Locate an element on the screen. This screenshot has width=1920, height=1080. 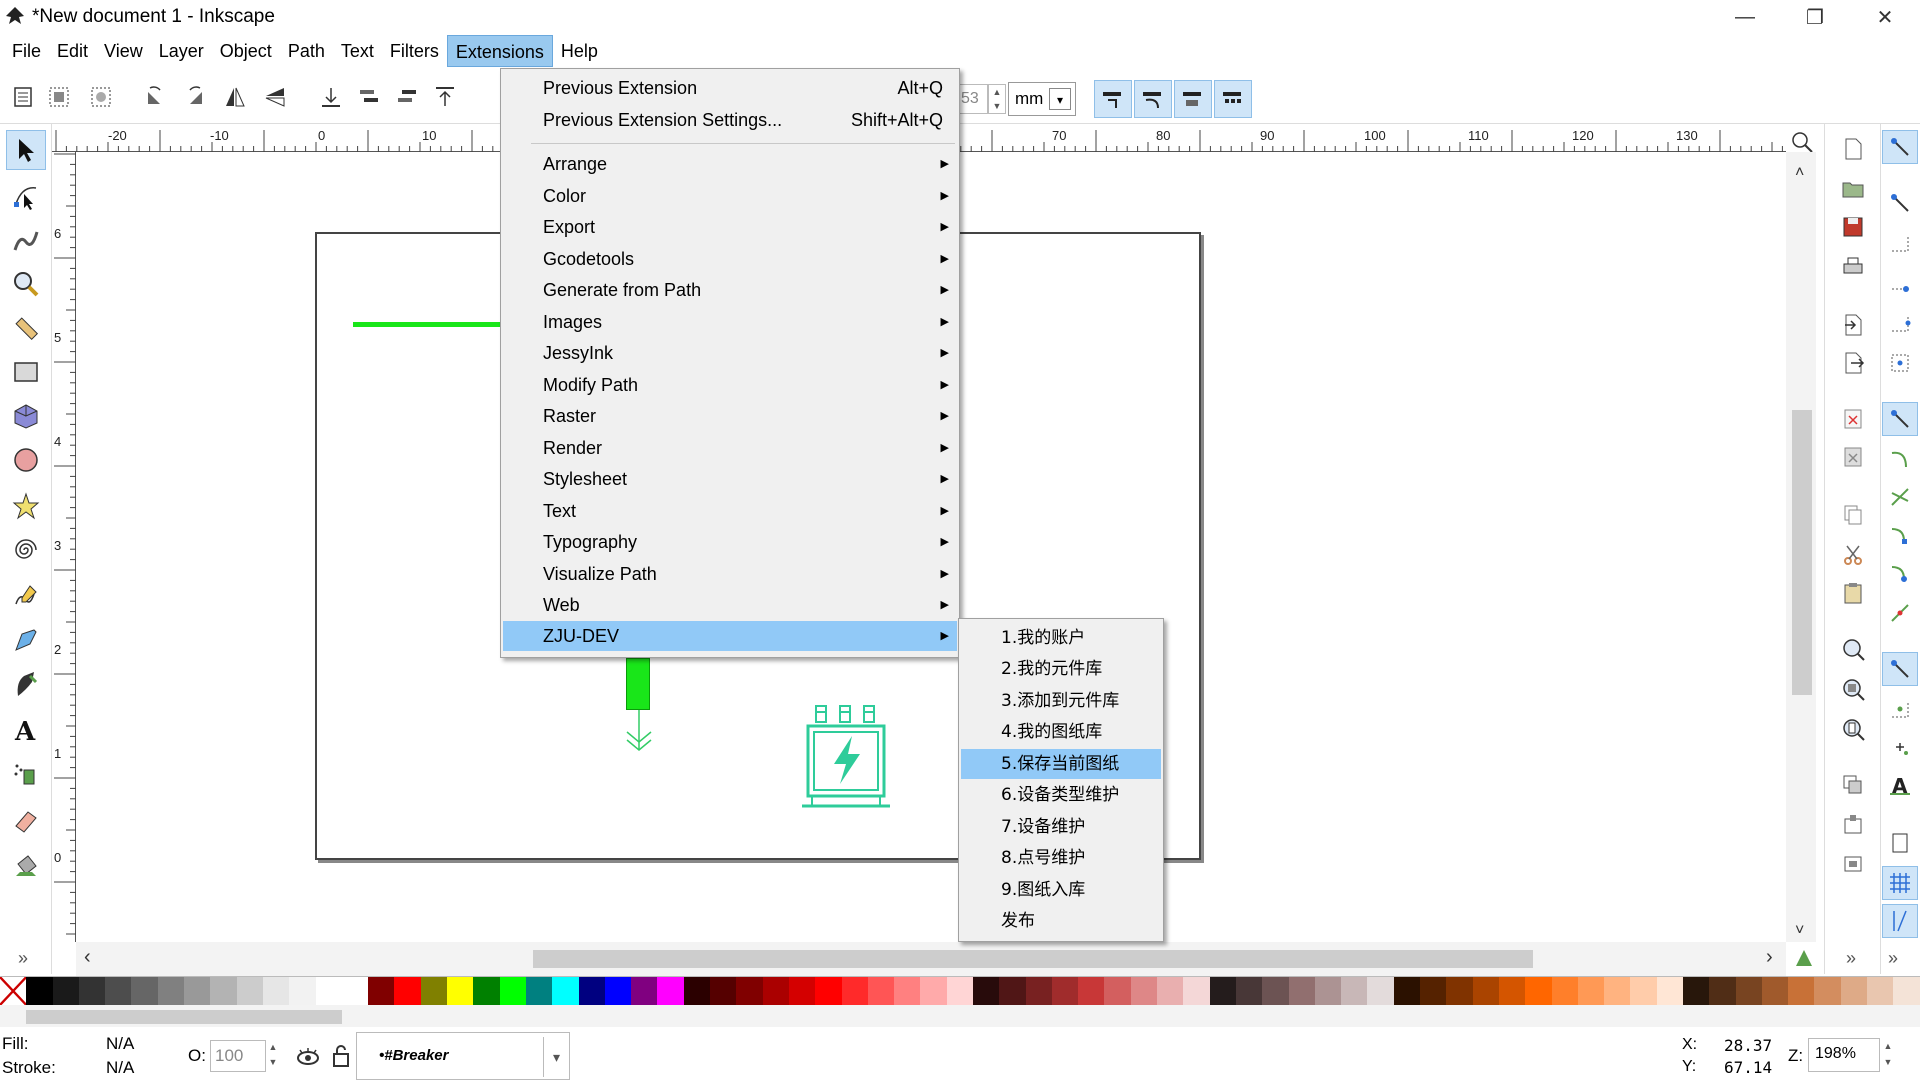
eraser-tool-icon is located at coordinates (26, 820).